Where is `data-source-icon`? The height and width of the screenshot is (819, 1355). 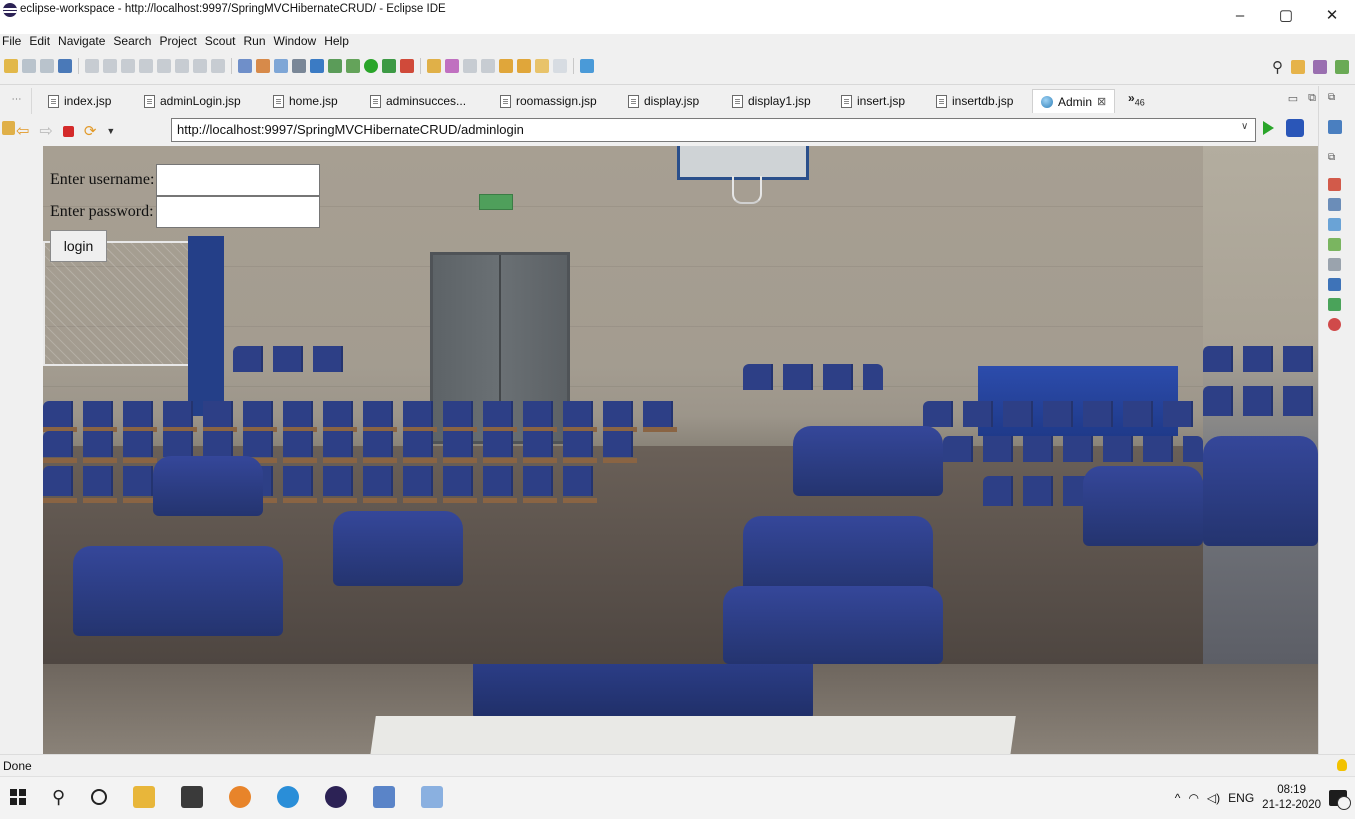
data-source-icon is located at coordinates (1334, 244).